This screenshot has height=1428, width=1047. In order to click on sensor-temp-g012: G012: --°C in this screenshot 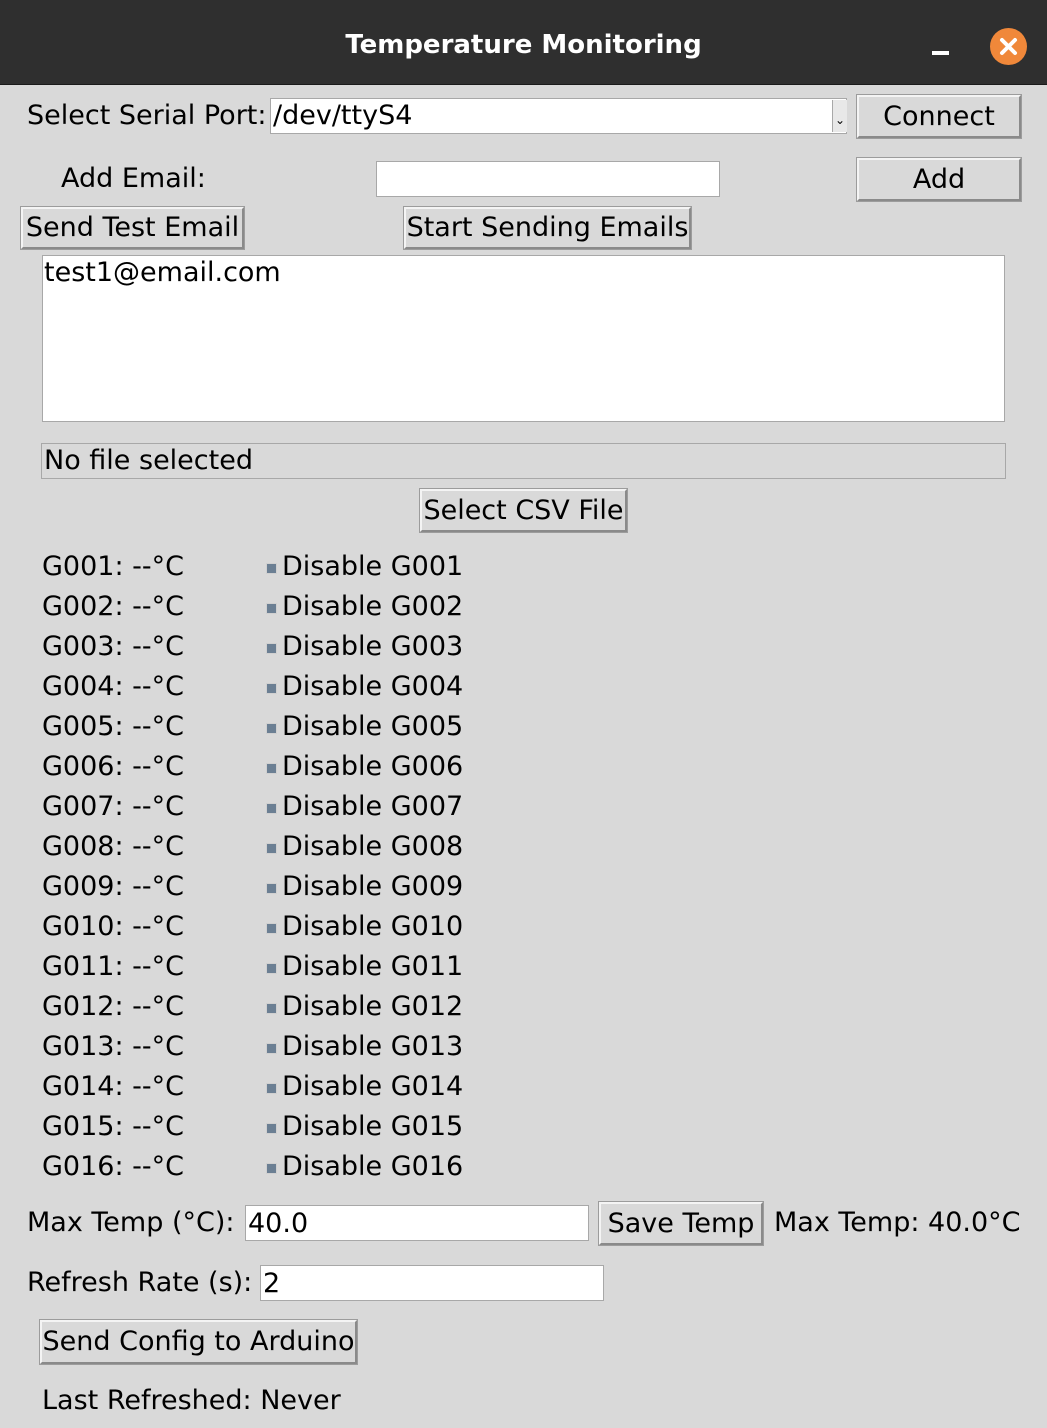, I will do `click(113, 1006)`.